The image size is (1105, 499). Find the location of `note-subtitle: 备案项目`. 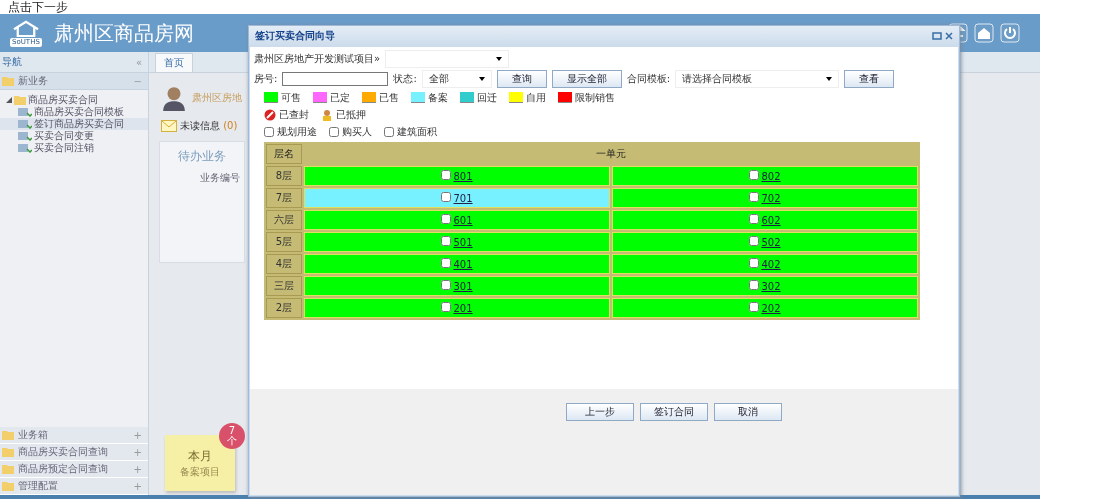

note-subtitle: 备案项目 is located at coordinates (200, 471).